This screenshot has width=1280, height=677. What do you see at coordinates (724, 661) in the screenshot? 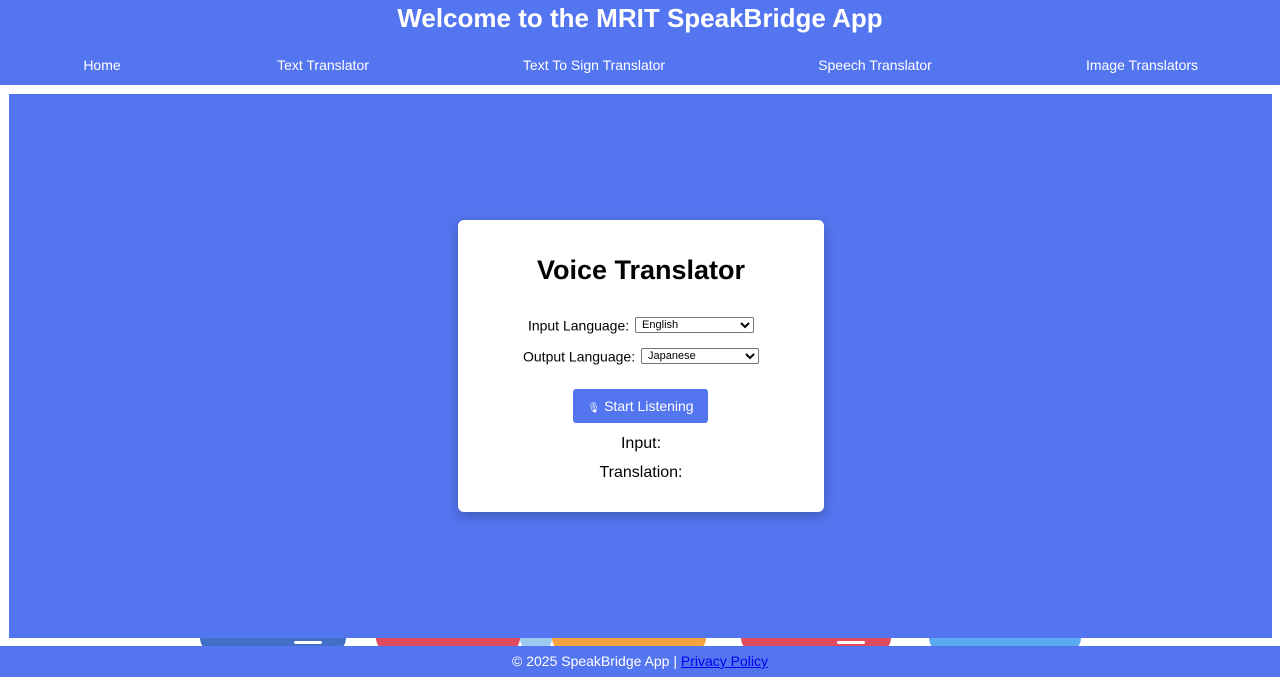
I see `privacy-policy-link: Privacy Policy` at bounding box center [724, 661].